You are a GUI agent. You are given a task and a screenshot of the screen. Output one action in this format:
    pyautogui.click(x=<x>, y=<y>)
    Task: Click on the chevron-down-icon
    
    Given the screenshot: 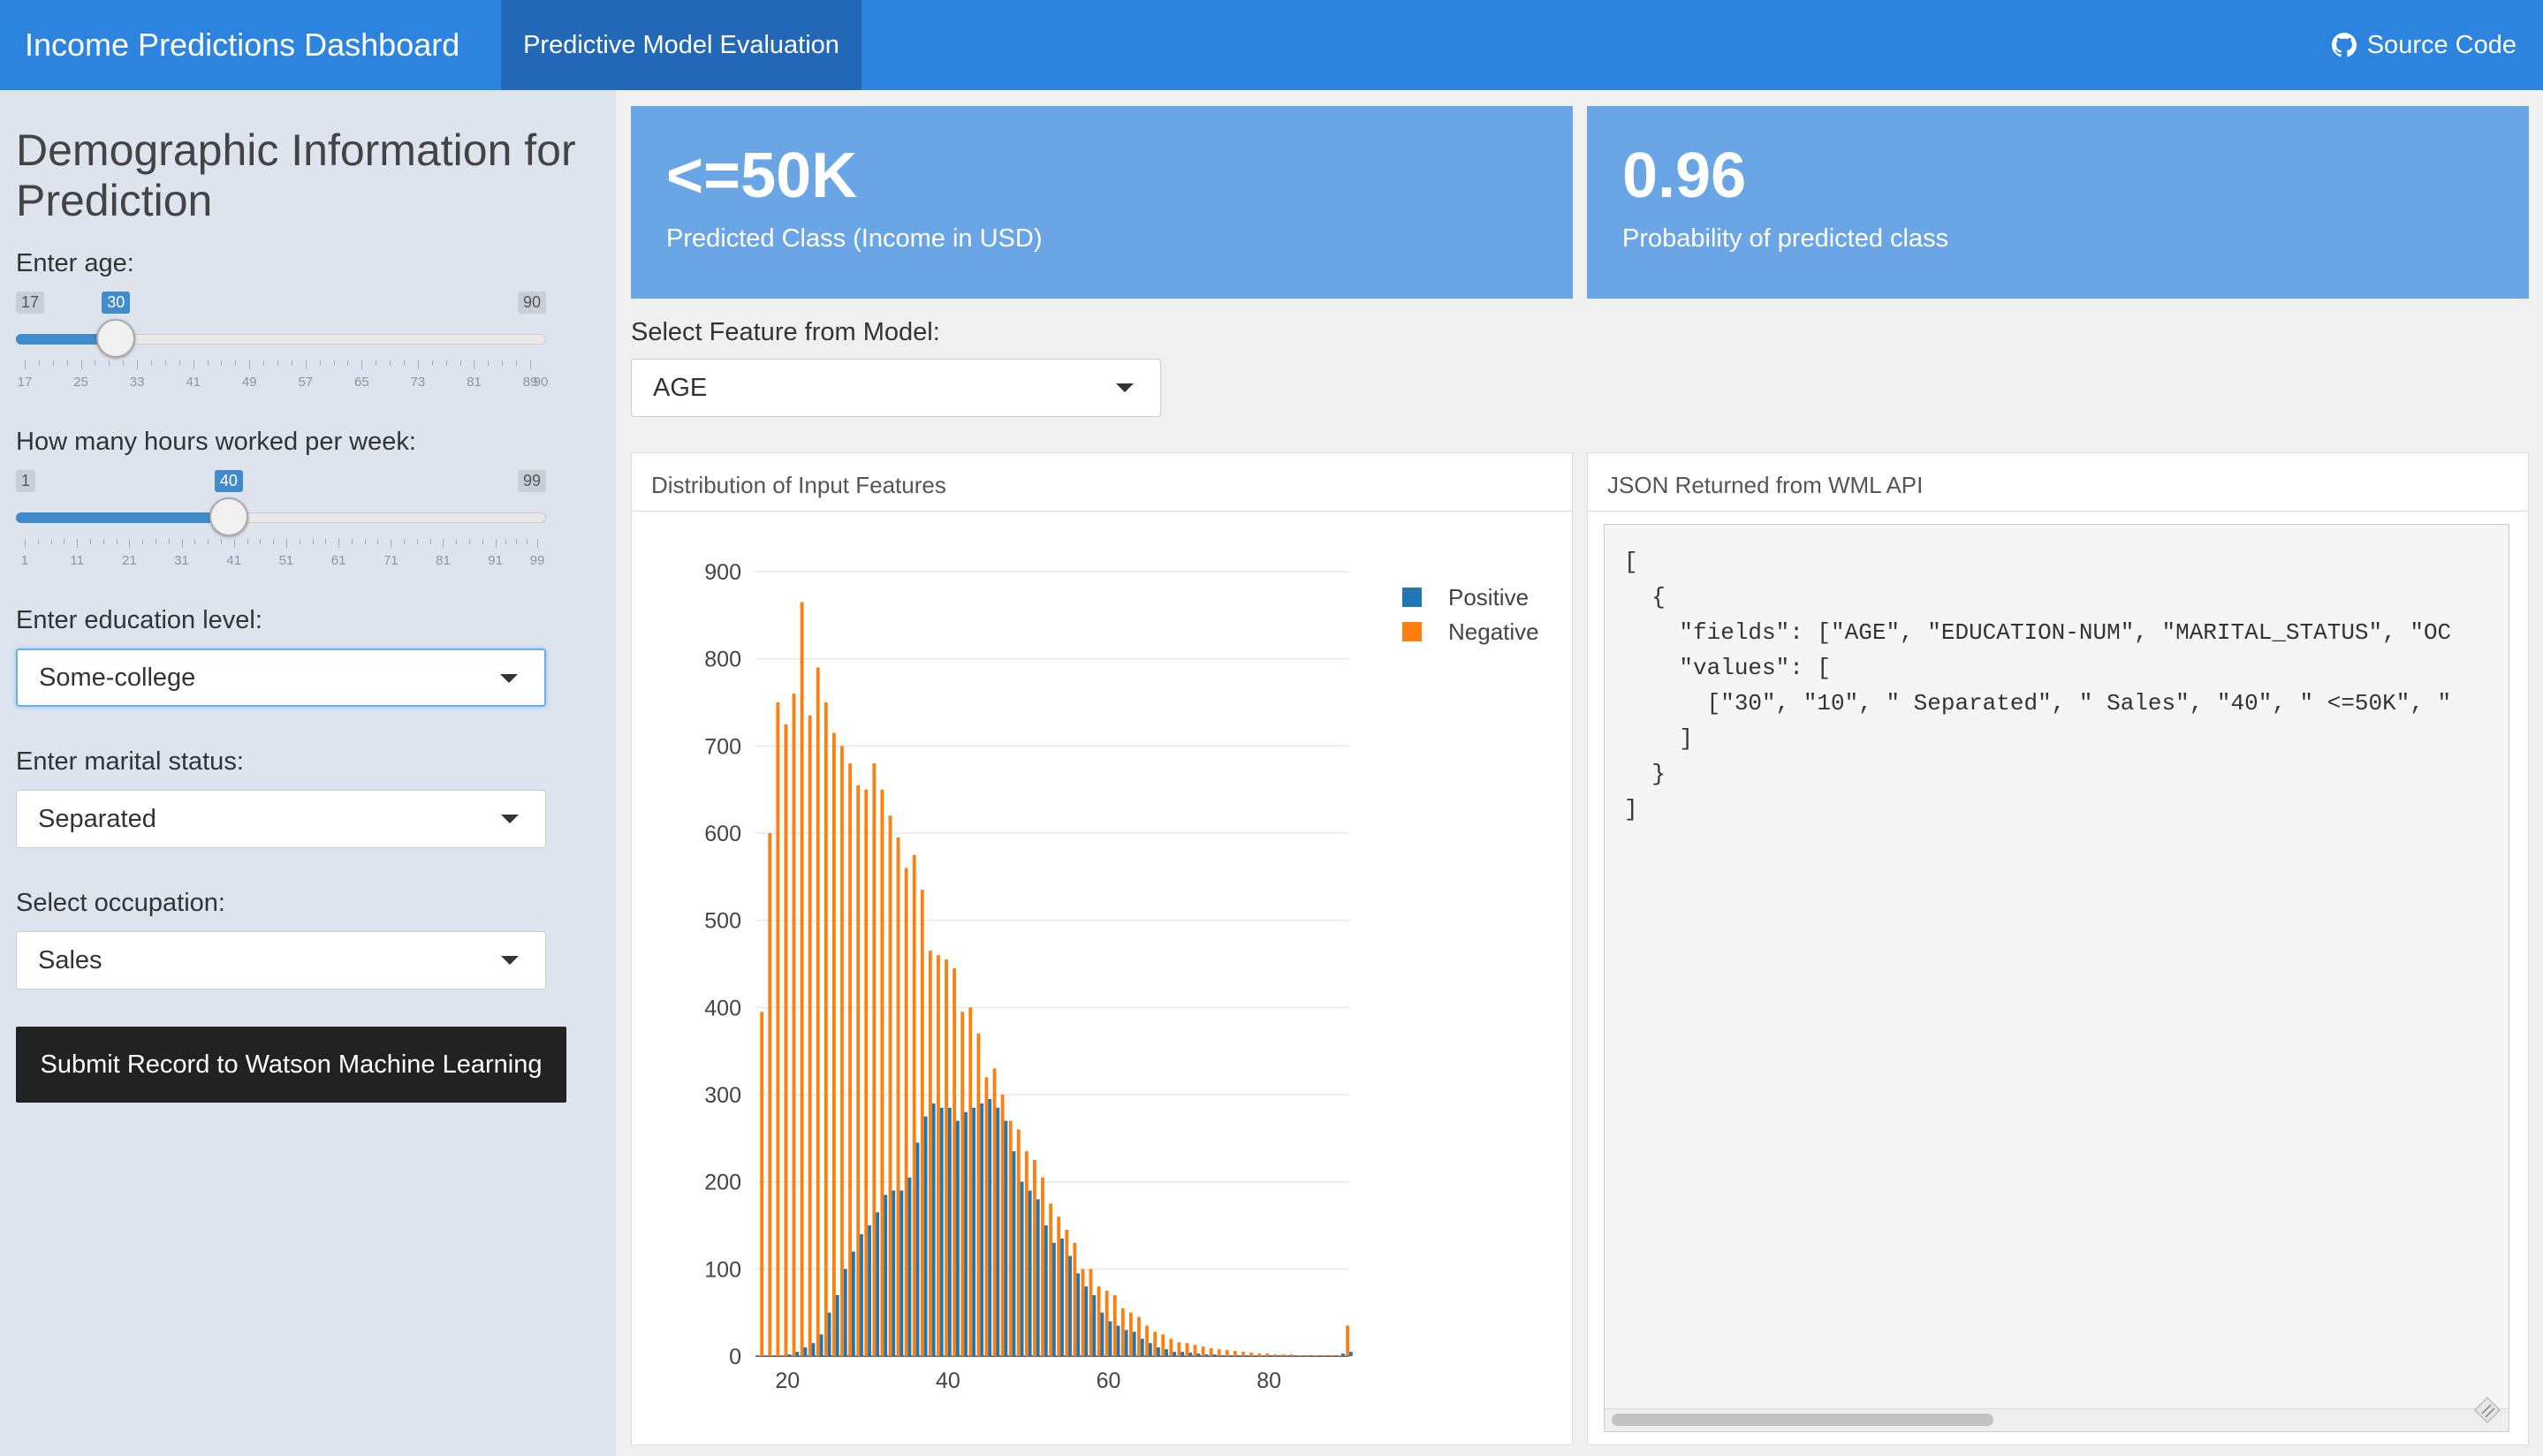 What is the action you would take?
    pyautogui.click(x=510, y=960)
    